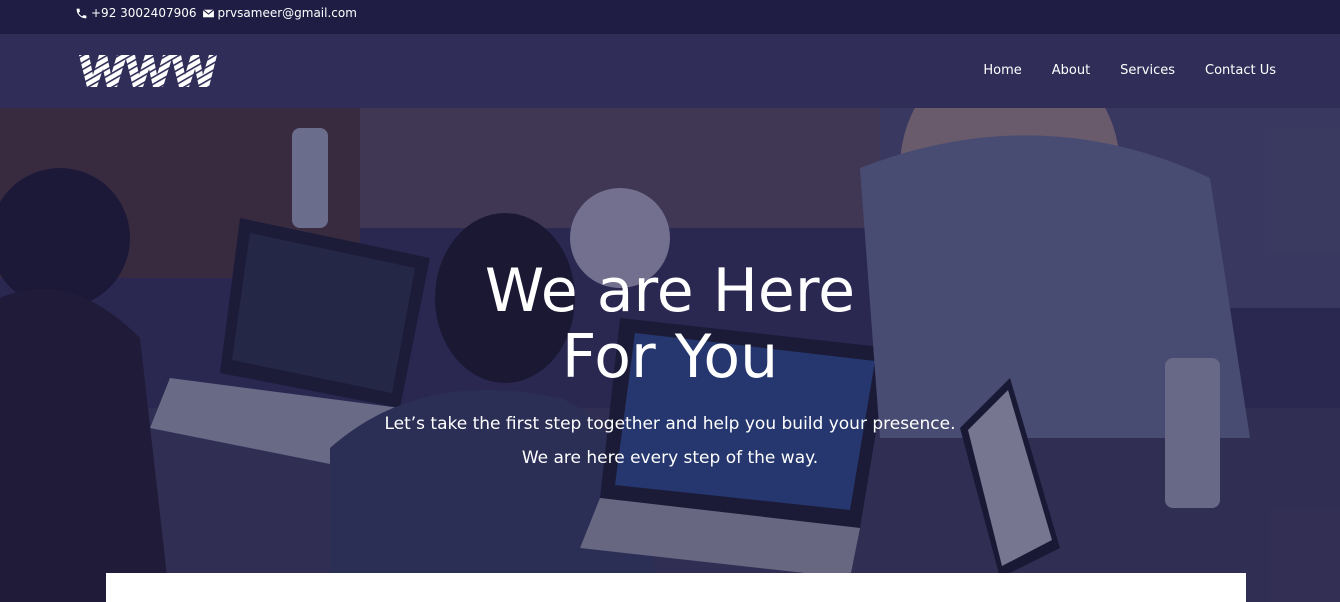 Image resolution: width=1340 pixels, height=602 pixels. I want to click on nav-home: Home, so click(1002, 70).